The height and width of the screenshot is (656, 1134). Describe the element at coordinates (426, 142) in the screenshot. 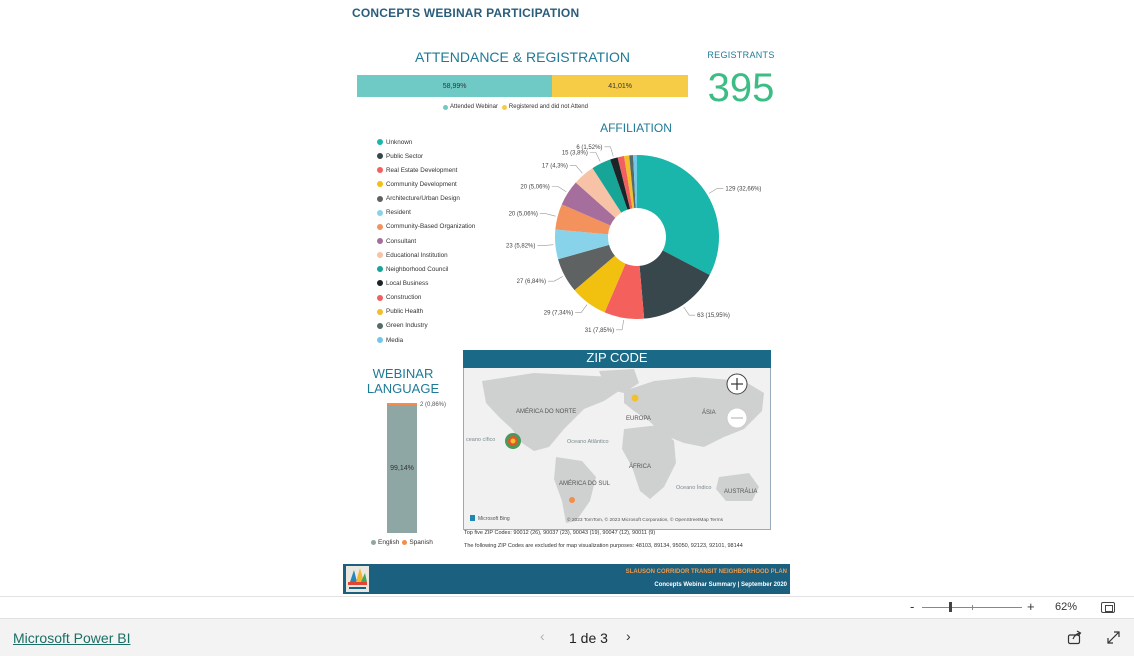

I see `affiliation-legend-item: Unknown` at that location.